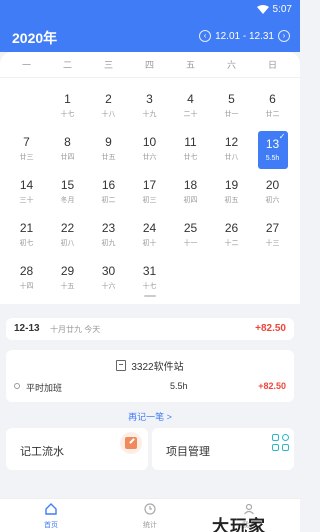 This screenshot has height=532, width=320. What do you see at coordinates (108, 152) in the screenshot?
I see `calendar-day: 9 廿五` at bounding box center [108, 152].